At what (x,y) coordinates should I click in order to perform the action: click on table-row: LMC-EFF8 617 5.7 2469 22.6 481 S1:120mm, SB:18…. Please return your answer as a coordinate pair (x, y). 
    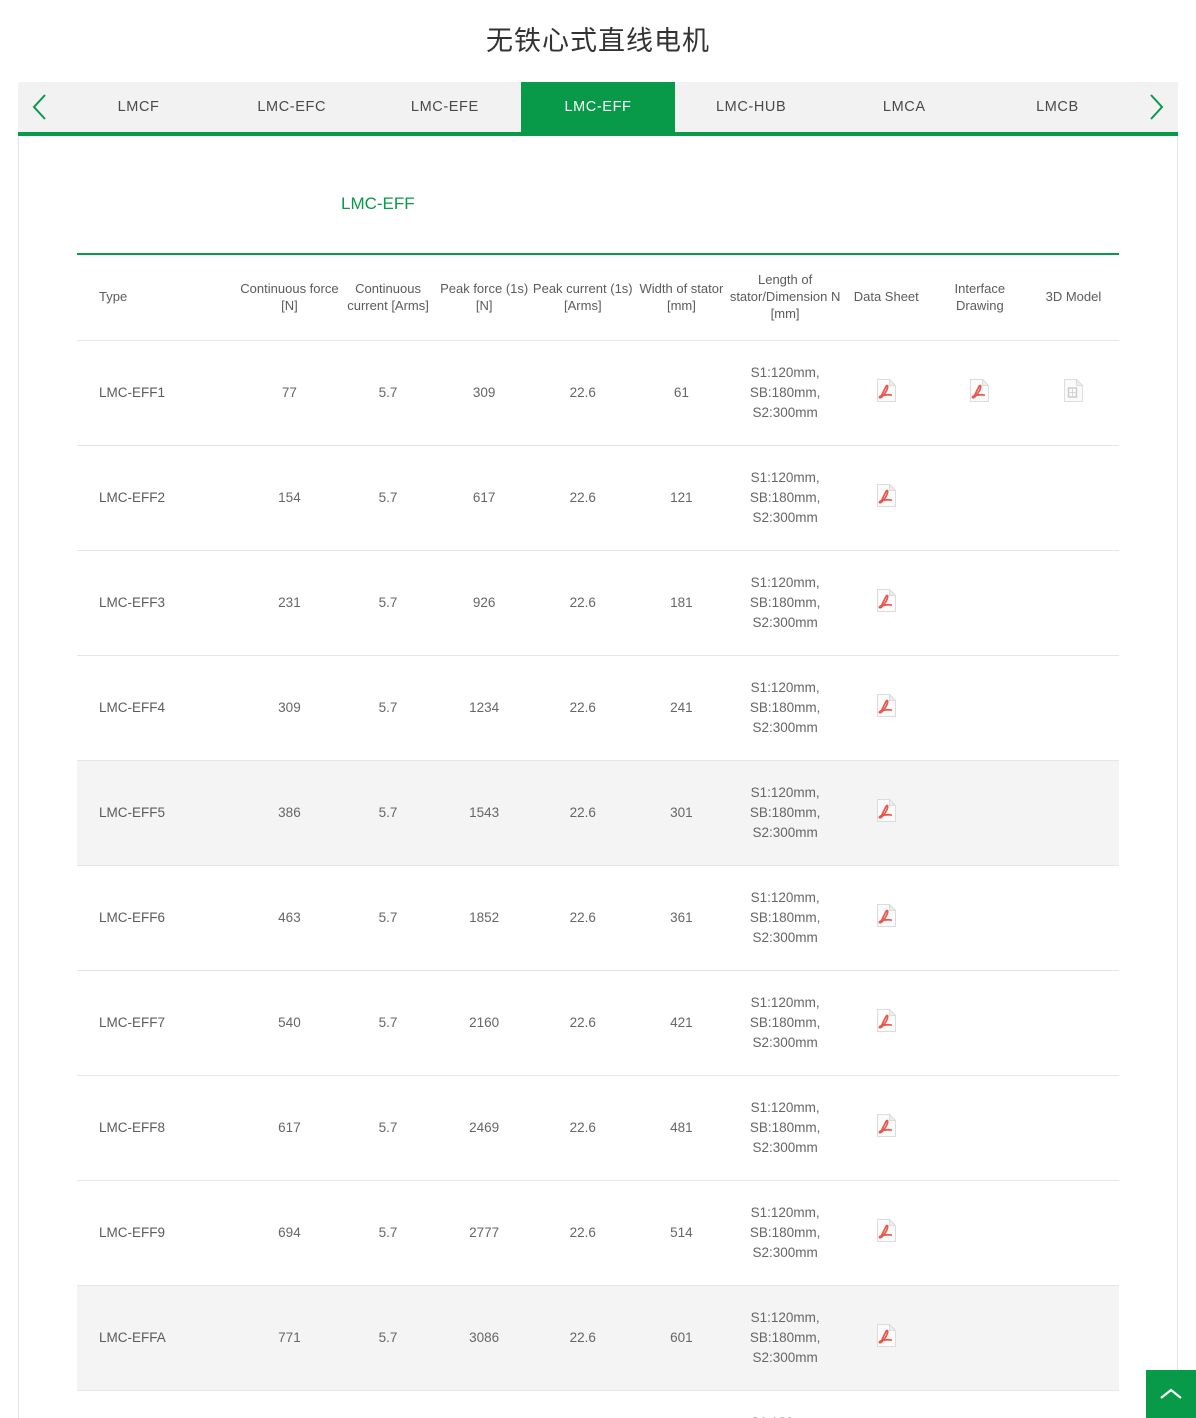
    Looking at the image, I should click on (598, 1128).